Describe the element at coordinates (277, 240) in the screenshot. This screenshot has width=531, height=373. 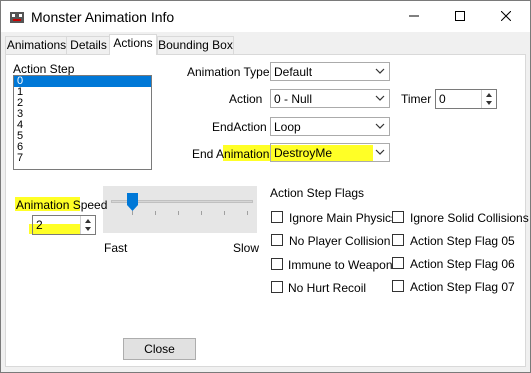
I see `no-player-collision-checkbox` at that location.